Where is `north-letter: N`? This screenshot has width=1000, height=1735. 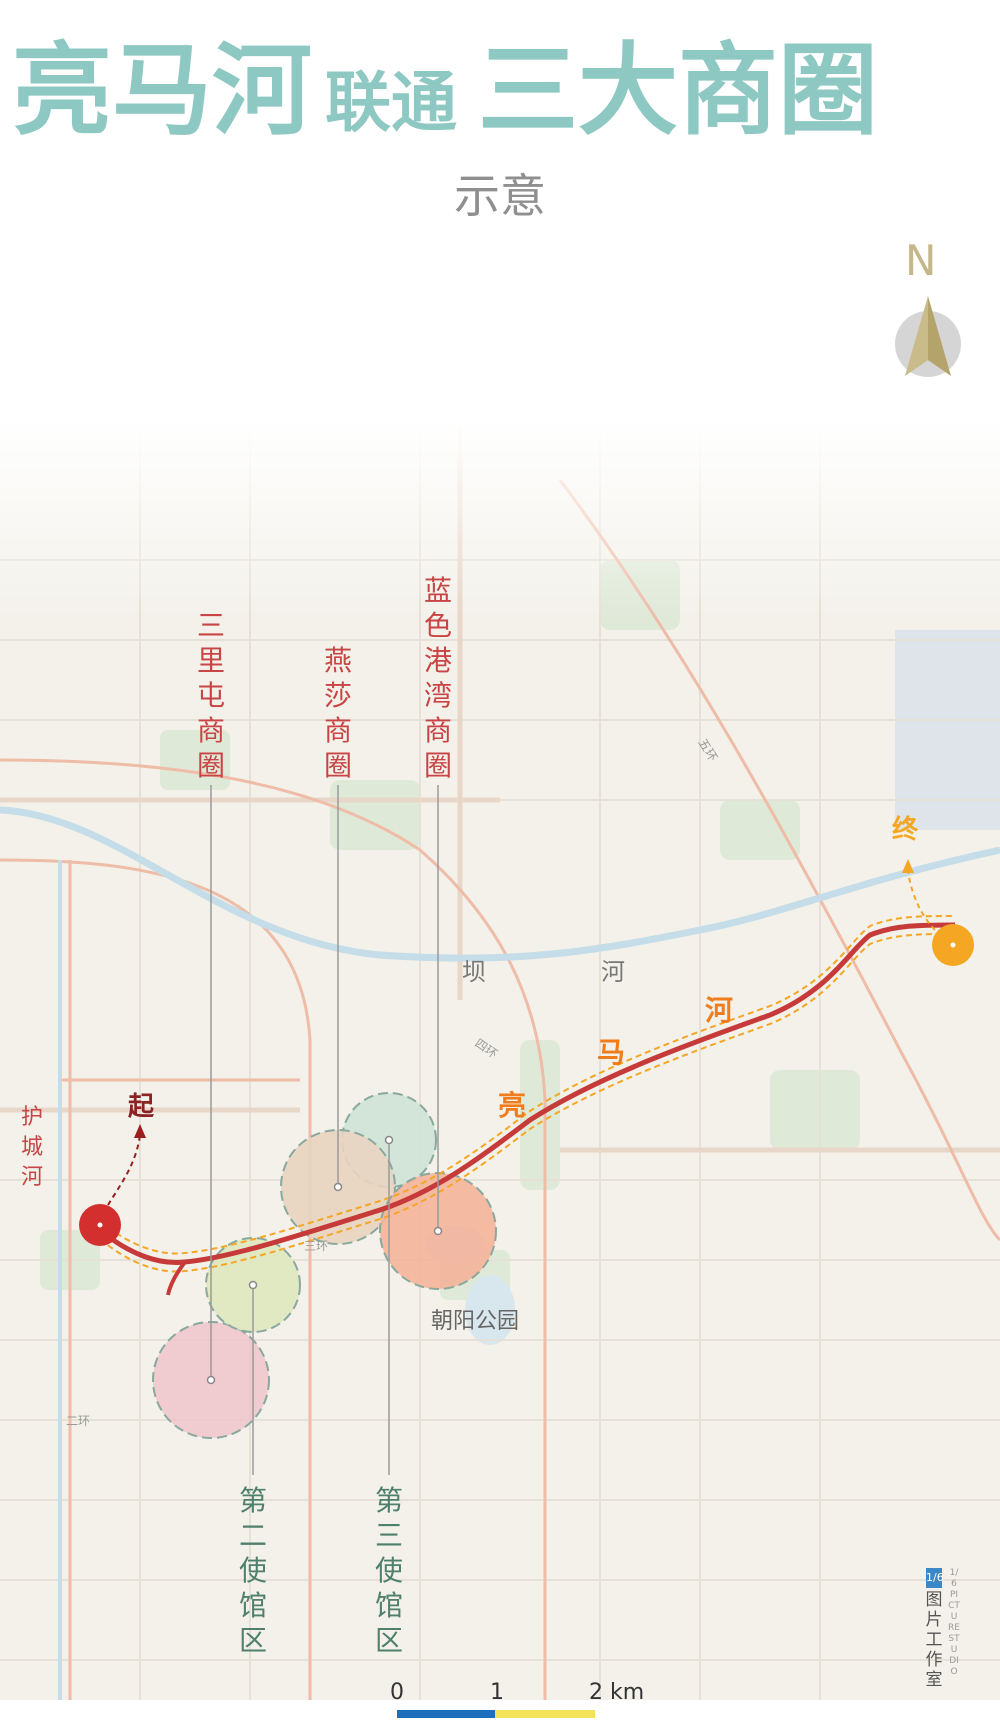
north-letter: N is located at coordinates (921, 260).